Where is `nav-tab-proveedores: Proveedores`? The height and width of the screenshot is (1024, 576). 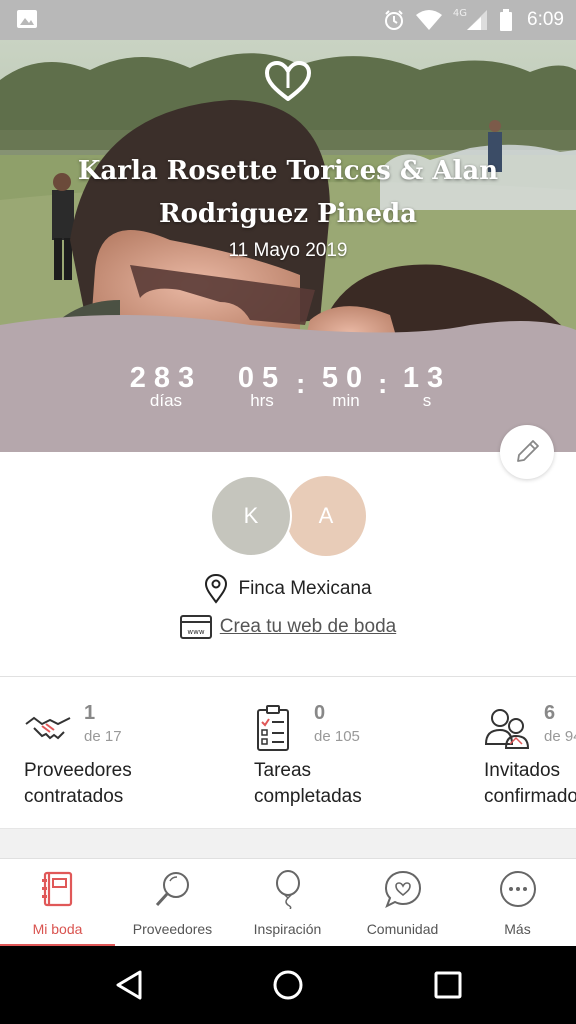
nav-tab-proveedores: Proveedores is located at coordinates (172, 903).